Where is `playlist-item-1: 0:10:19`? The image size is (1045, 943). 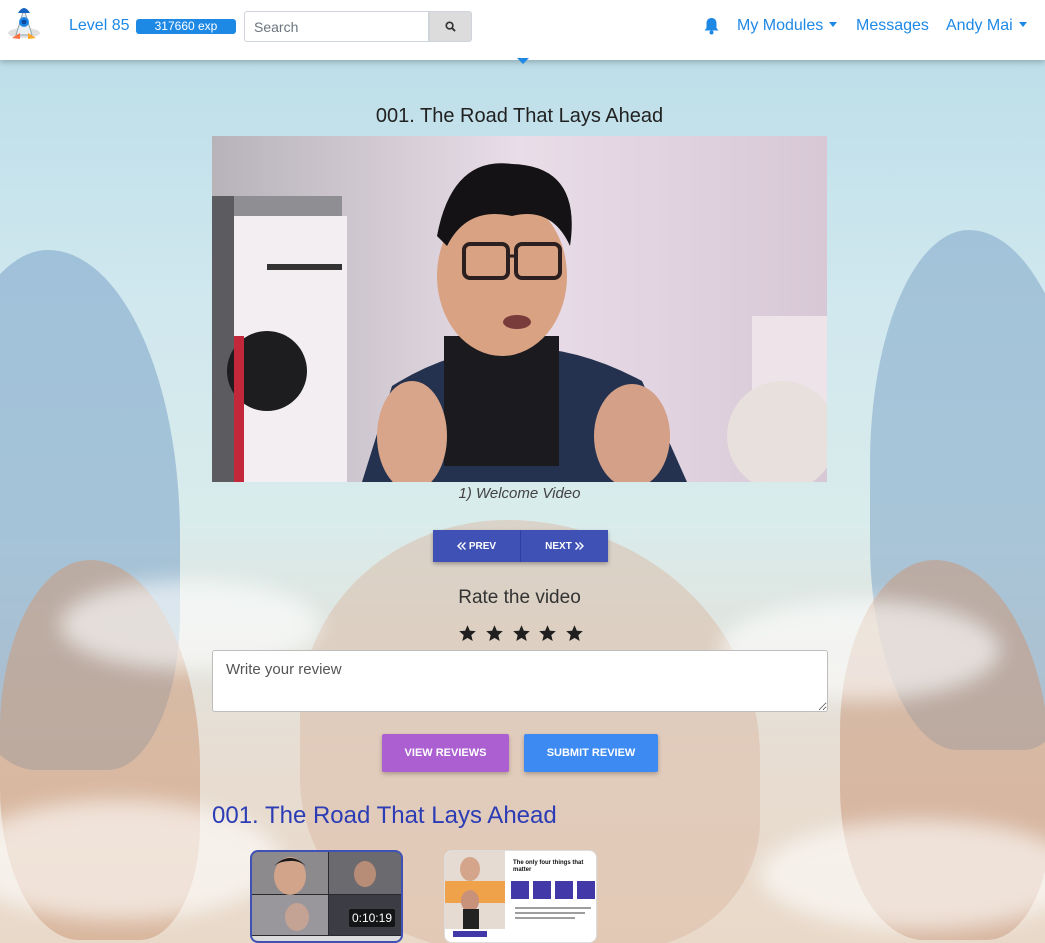
playlist-item-1: 0:10:19 is located at coordinates (326, 896).